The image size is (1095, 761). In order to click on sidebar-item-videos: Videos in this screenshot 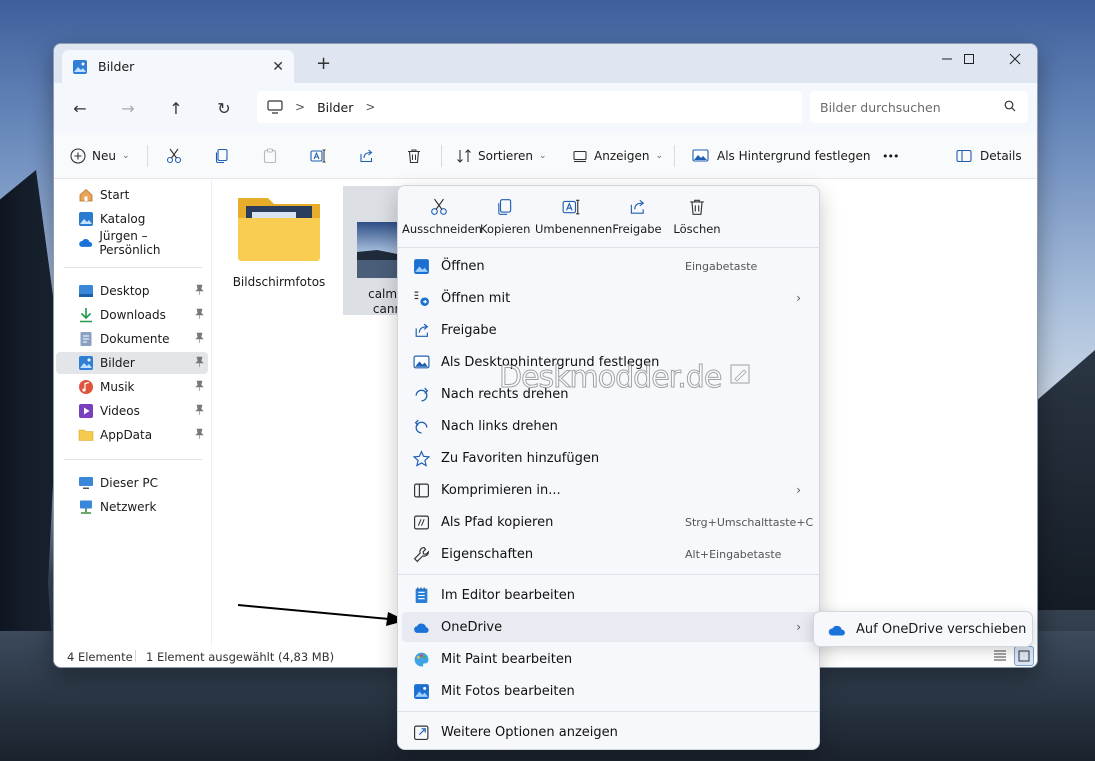, I will do `click(132, 411)`.